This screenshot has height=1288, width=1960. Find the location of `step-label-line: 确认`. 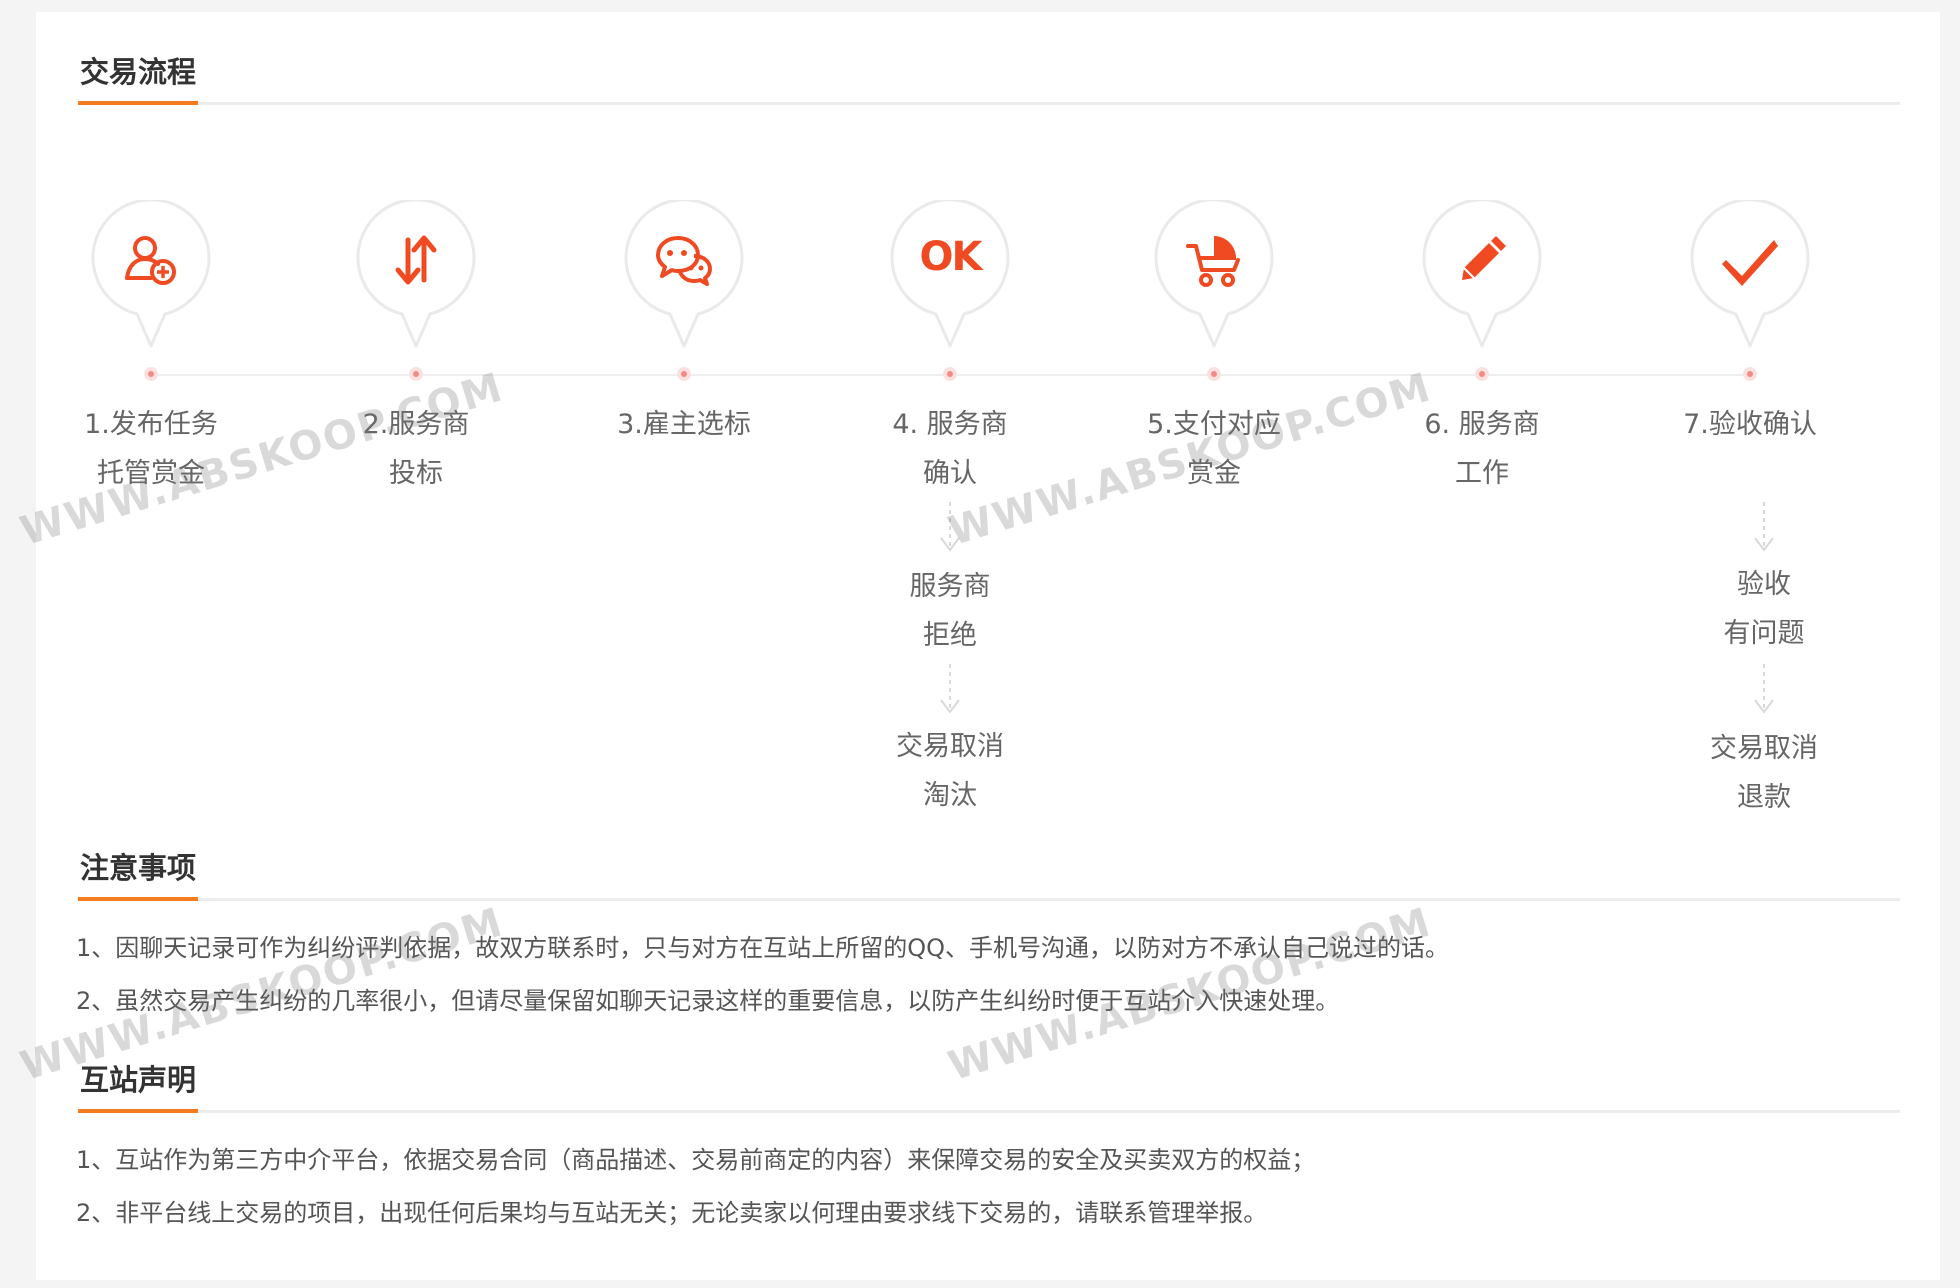

step-label-line: 确认 is located at coordinates (950, 473).